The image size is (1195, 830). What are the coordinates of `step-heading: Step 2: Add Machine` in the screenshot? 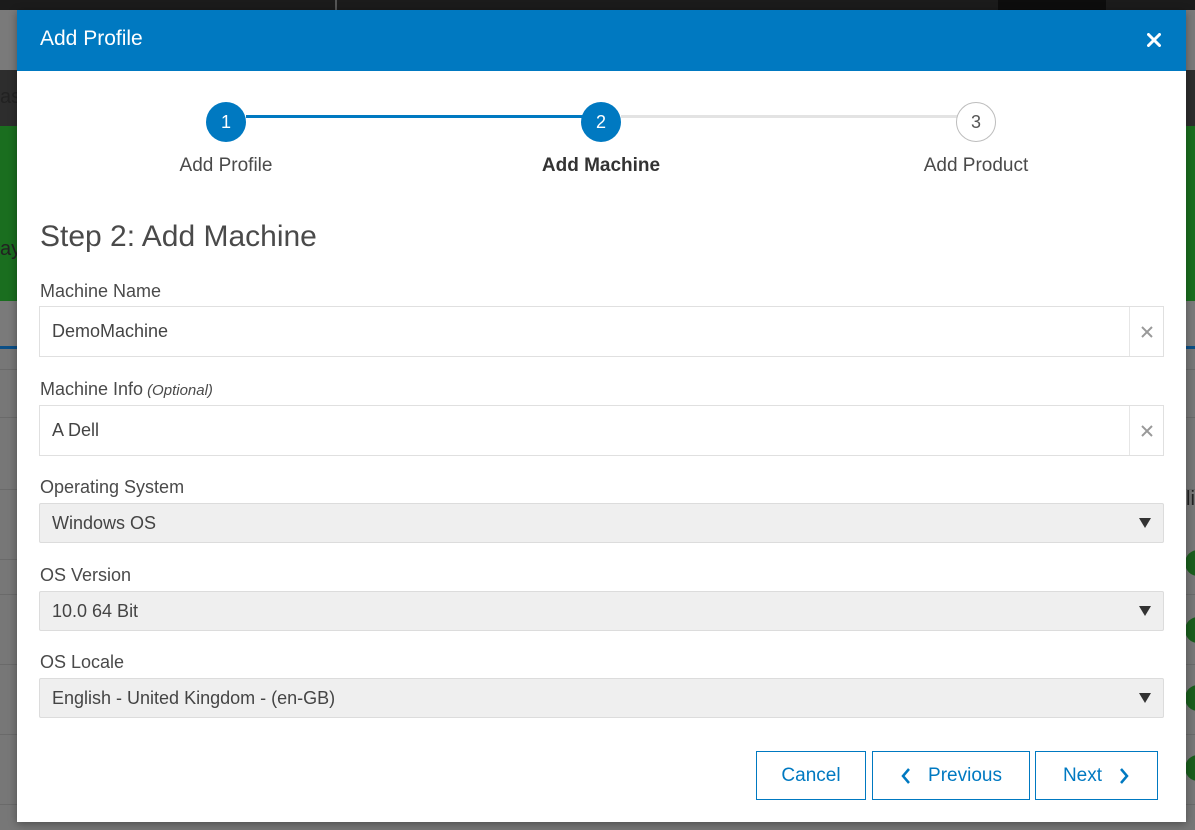 It's located at (178, 236).